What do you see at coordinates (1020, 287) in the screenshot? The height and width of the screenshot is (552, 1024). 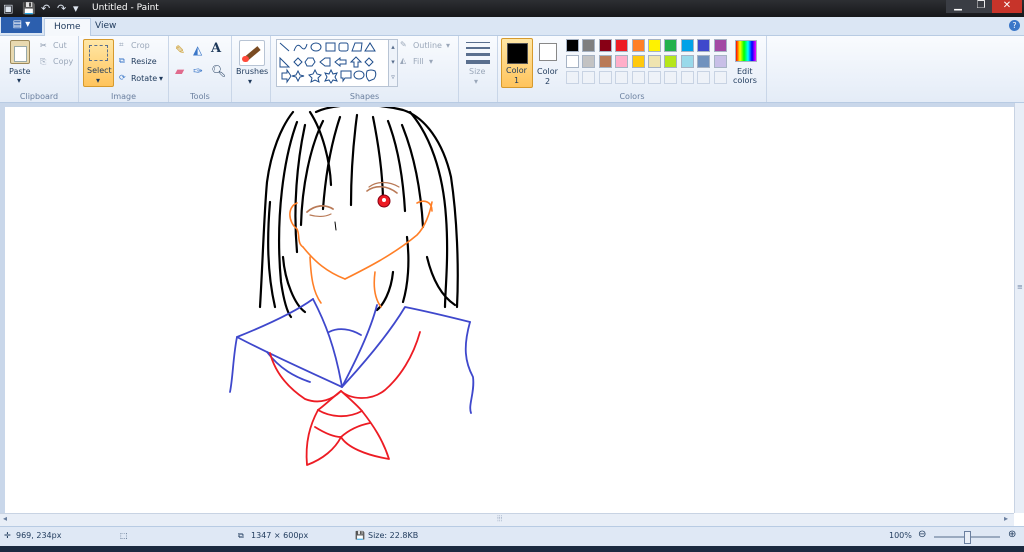 I see `vertical-scroll-grip-icon: ≡` at bounding box center [1020, 287].